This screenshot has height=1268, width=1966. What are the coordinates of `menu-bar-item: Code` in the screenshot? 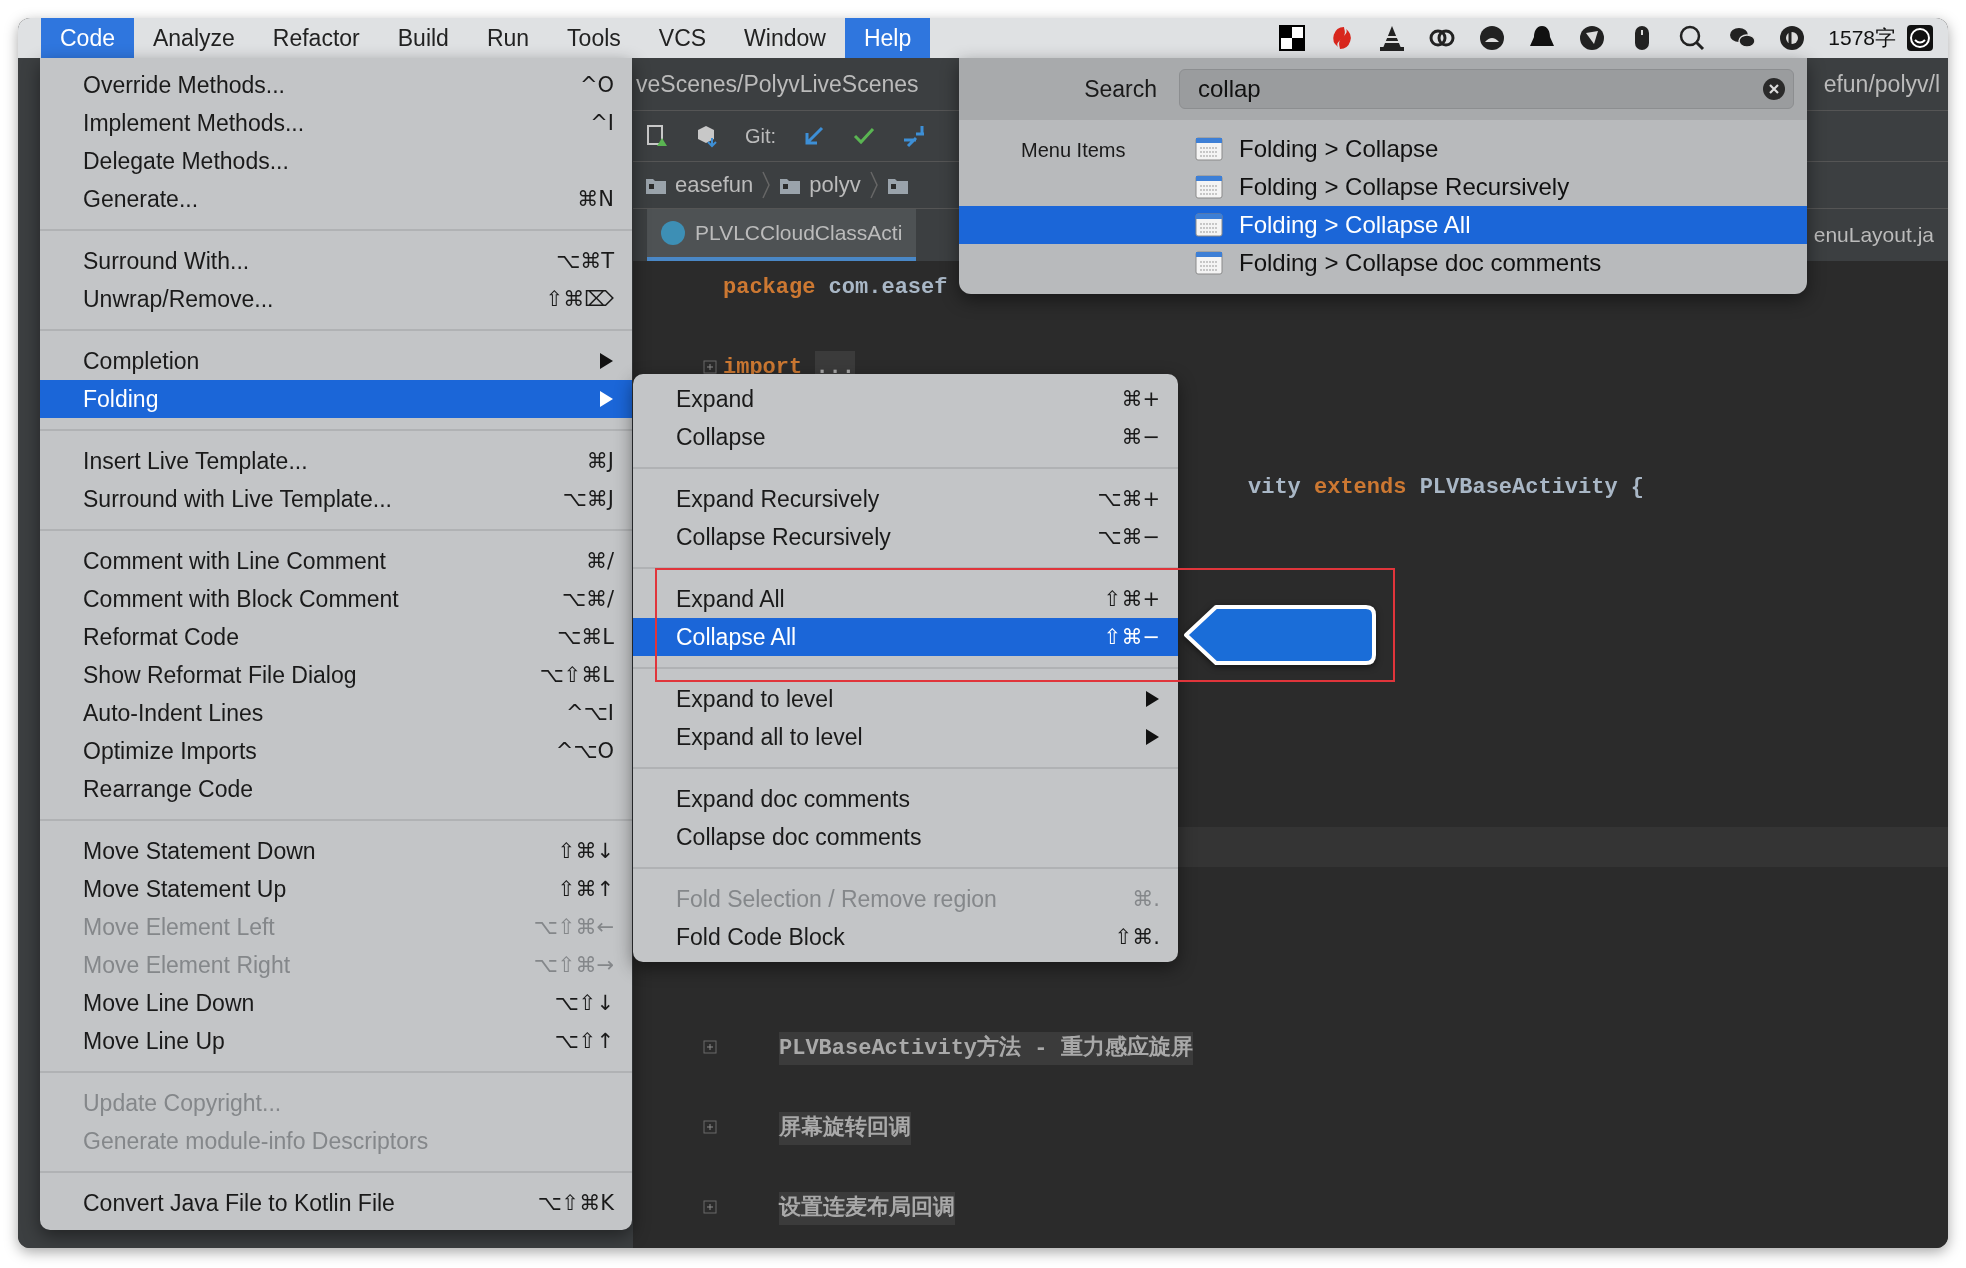 It's located at (87, 38).